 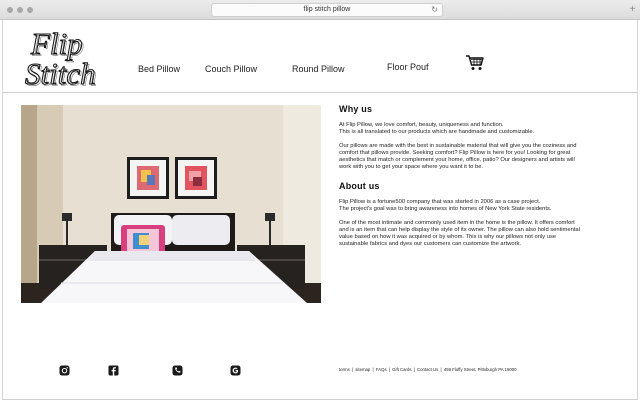 I want to click on logo-graphic: Flip Stitch Flip Stitch, so click(x=61, y=58).